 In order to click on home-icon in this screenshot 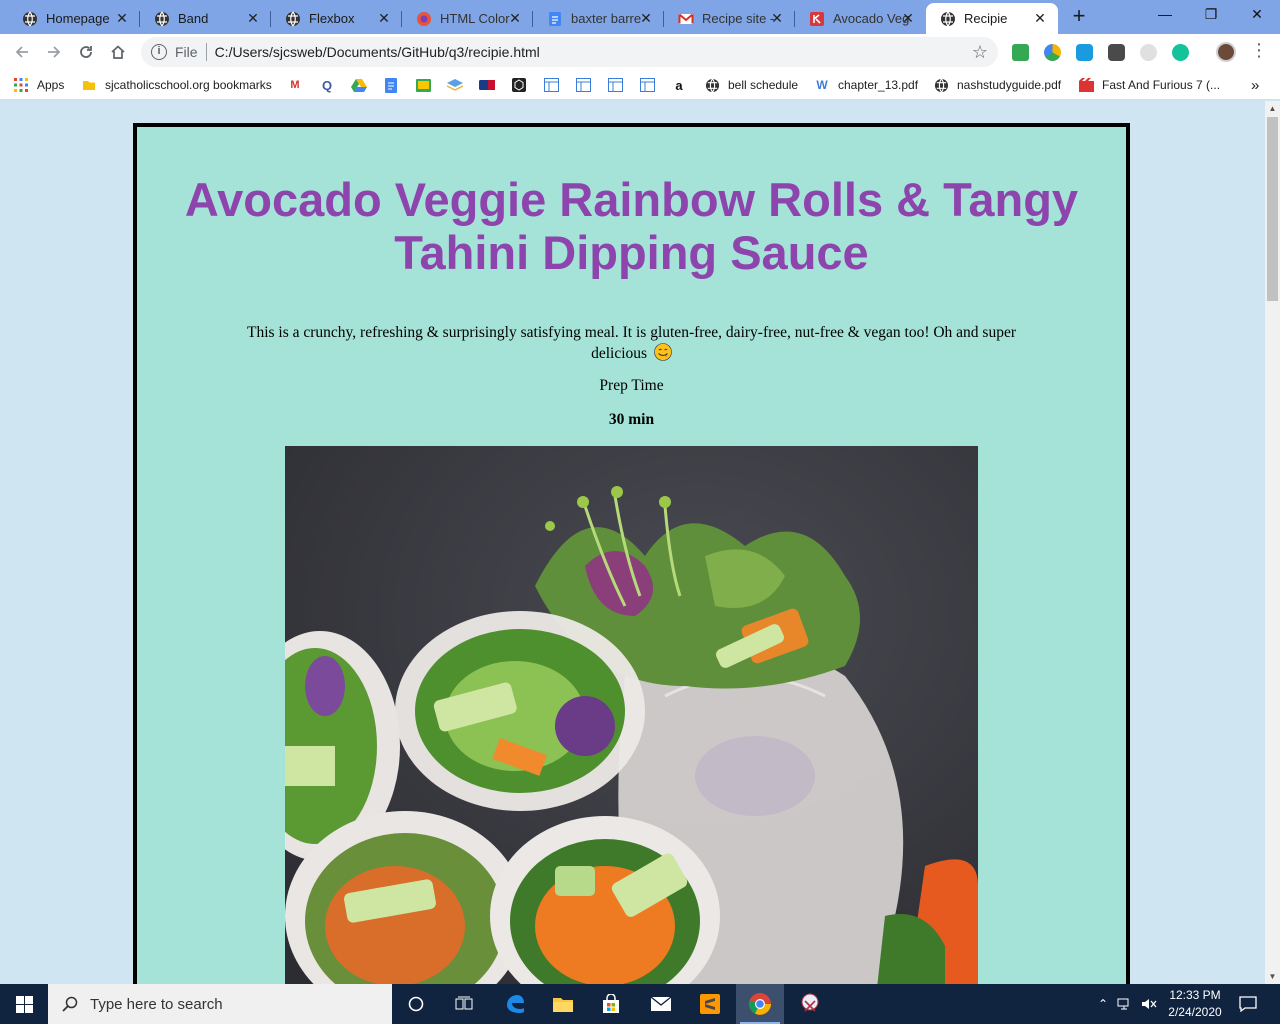, I will do `click(118, 52)`.